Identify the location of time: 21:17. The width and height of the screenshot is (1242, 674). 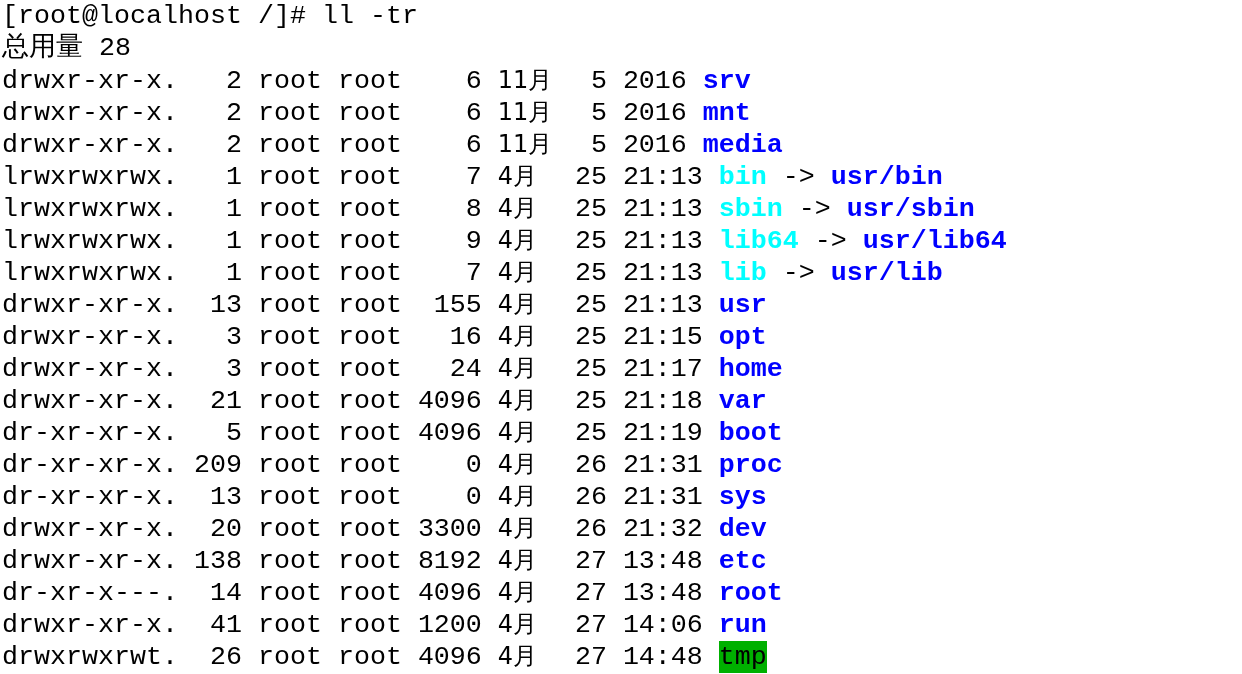
(662, 369).